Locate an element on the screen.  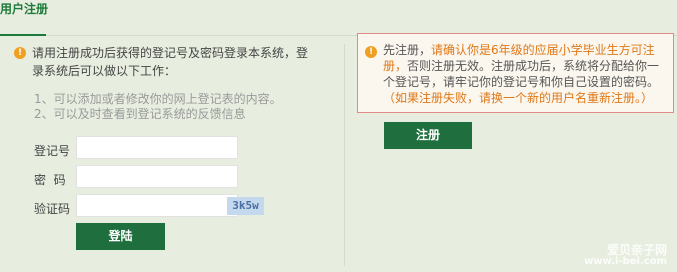
feature-item: 2、可以及时查看到登记系统的反馈信息 is located at coordinates (140, 114).